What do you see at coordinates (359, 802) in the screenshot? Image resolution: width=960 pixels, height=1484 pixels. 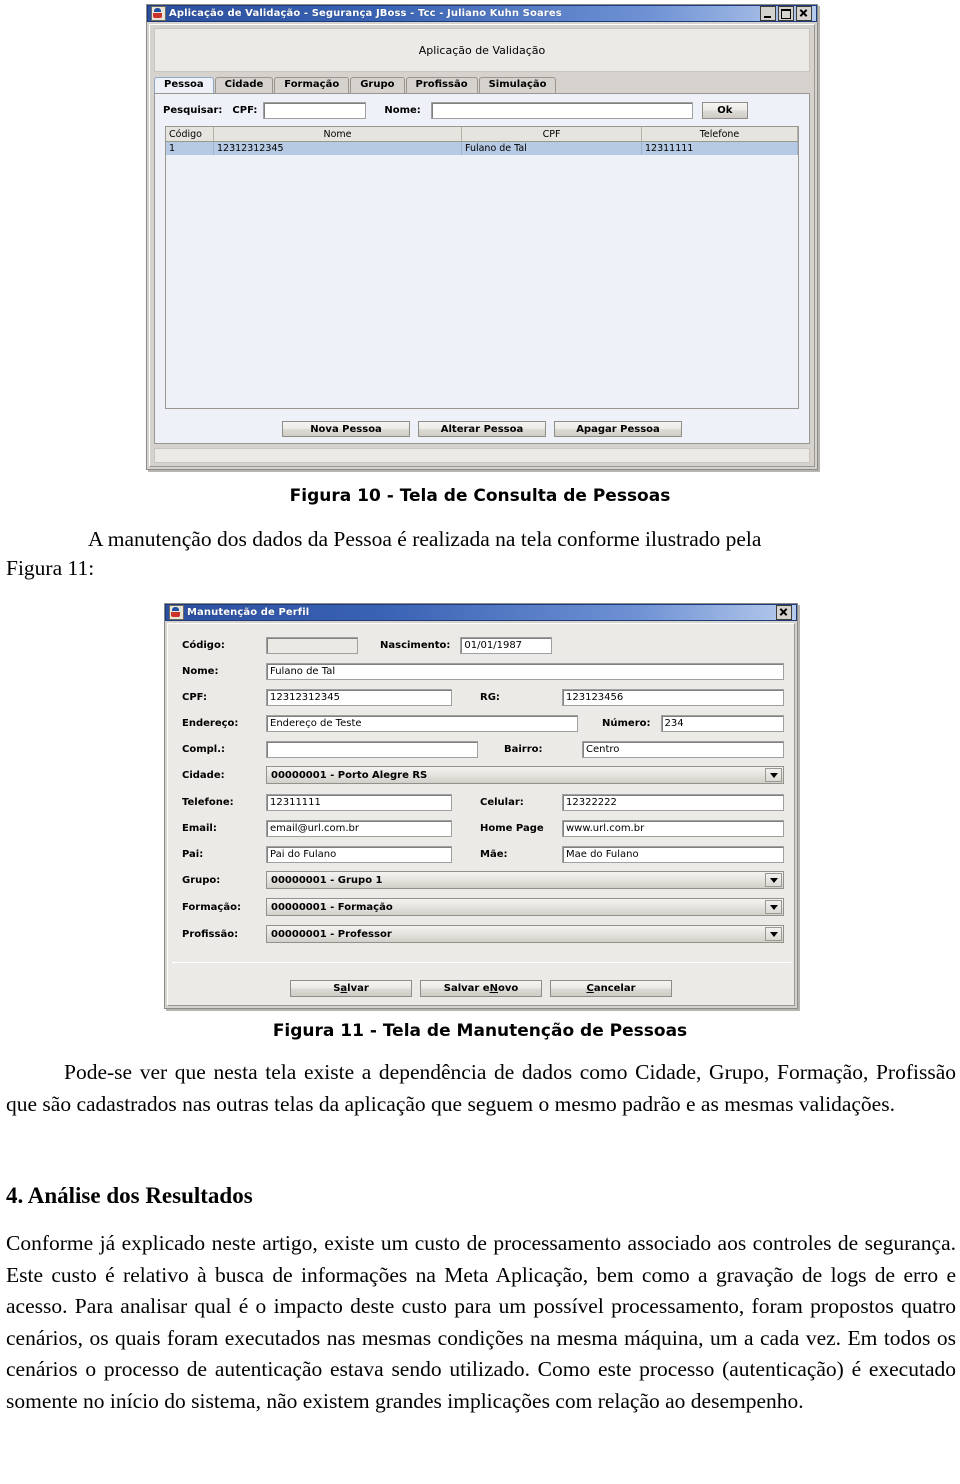 I see `telefone-input: 12311111` at bounding box center [359, 802].